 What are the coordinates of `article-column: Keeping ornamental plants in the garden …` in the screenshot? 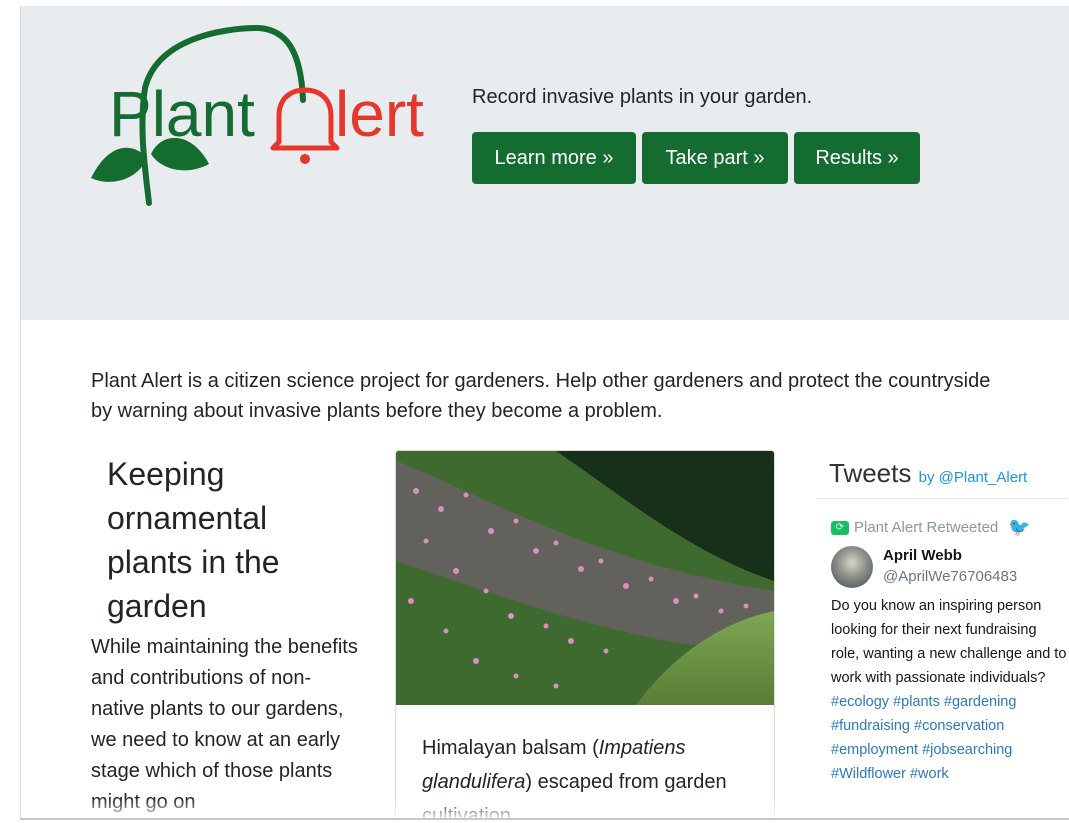 It's located at (226, 635).